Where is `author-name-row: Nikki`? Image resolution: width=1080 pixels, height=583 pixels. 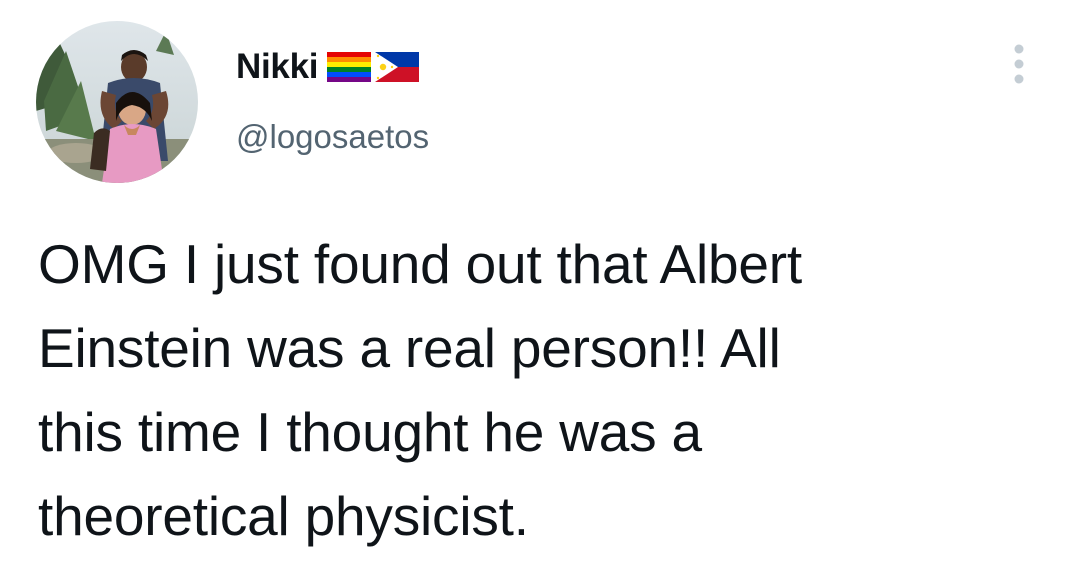 author-name-row: Nikki is located at coordinates (328, 67).